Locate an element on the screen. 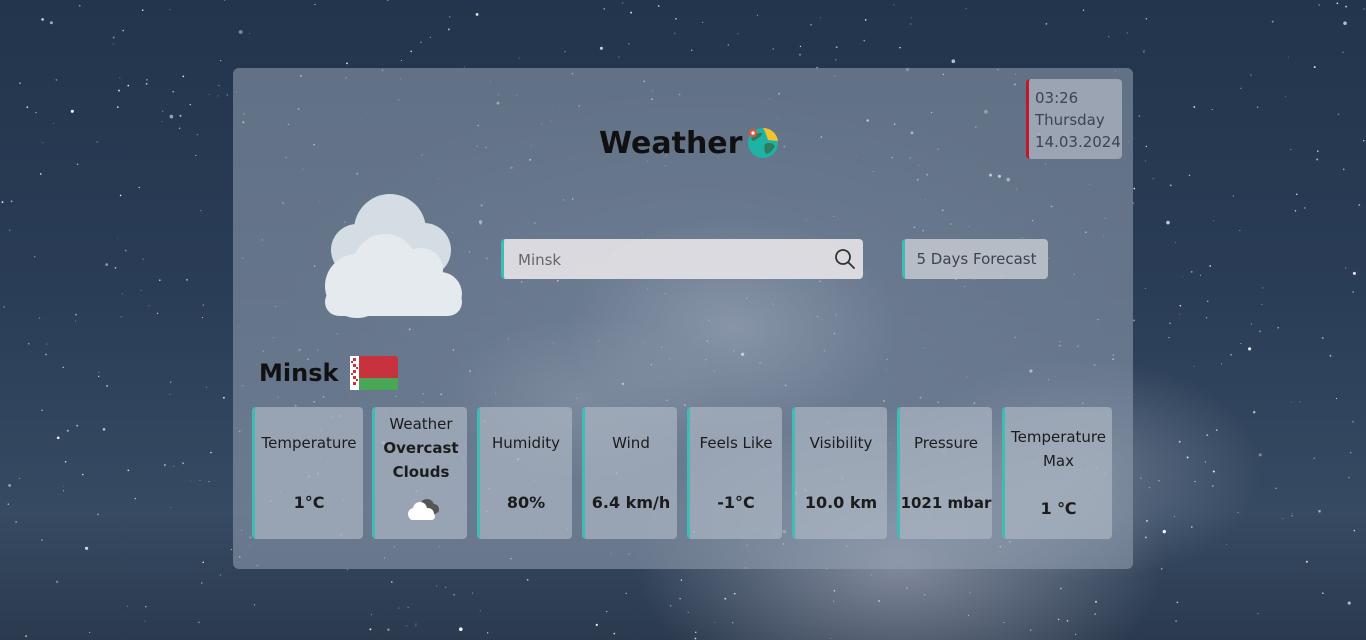  search-icon is located at coordinates (845, 259).